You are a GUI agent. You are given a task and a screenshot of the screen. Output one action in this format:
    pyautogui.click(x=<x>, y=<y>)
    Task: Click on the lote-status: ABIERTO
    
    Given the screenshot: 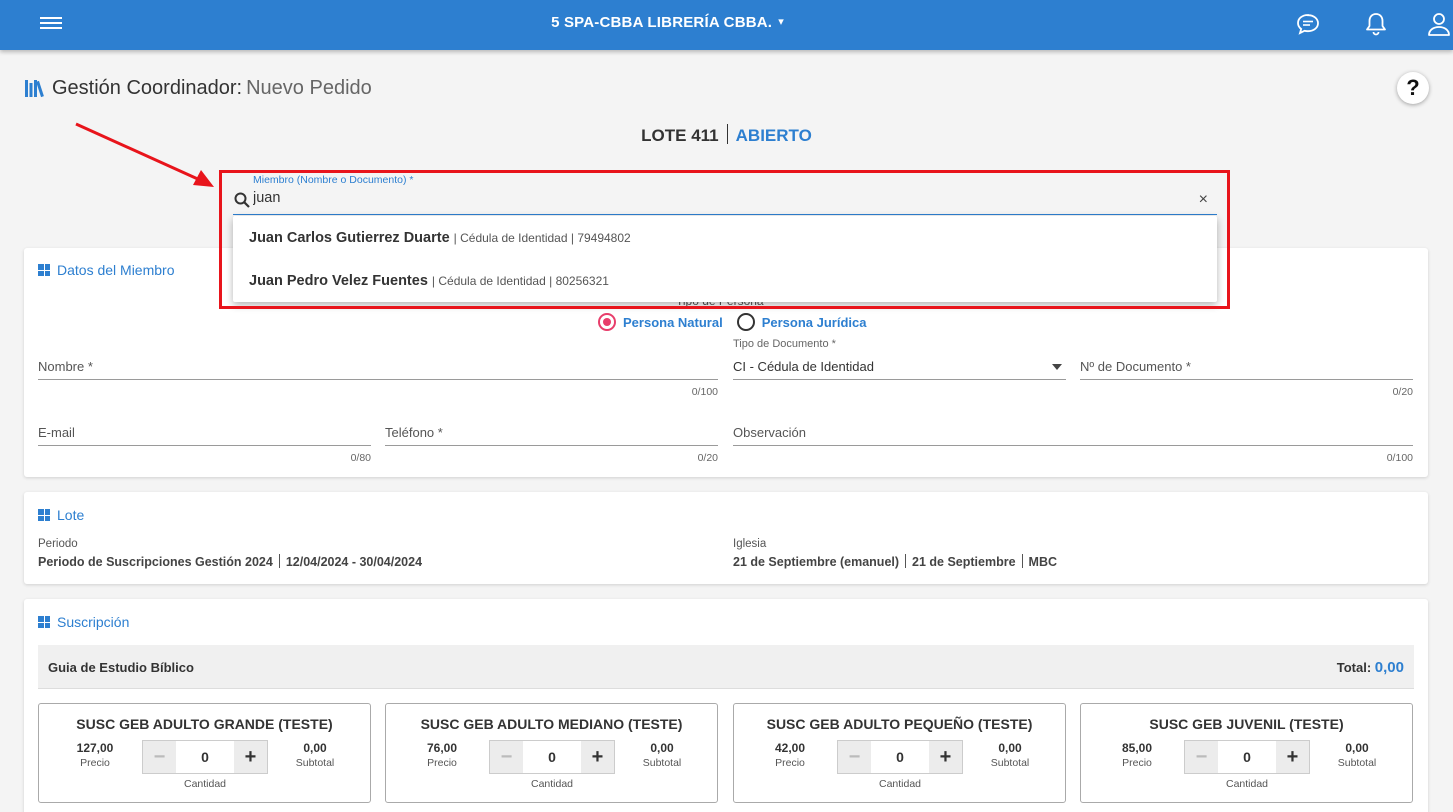 What is the action you would take?
    pyautogui.click(x=773, y=135)
    